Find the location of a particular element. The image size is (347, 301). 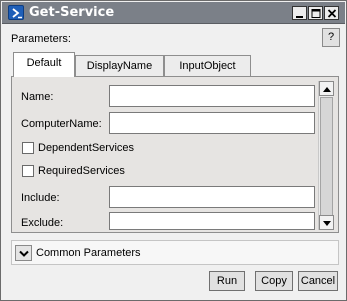

minimize-button is located at coordinates (299, 13).